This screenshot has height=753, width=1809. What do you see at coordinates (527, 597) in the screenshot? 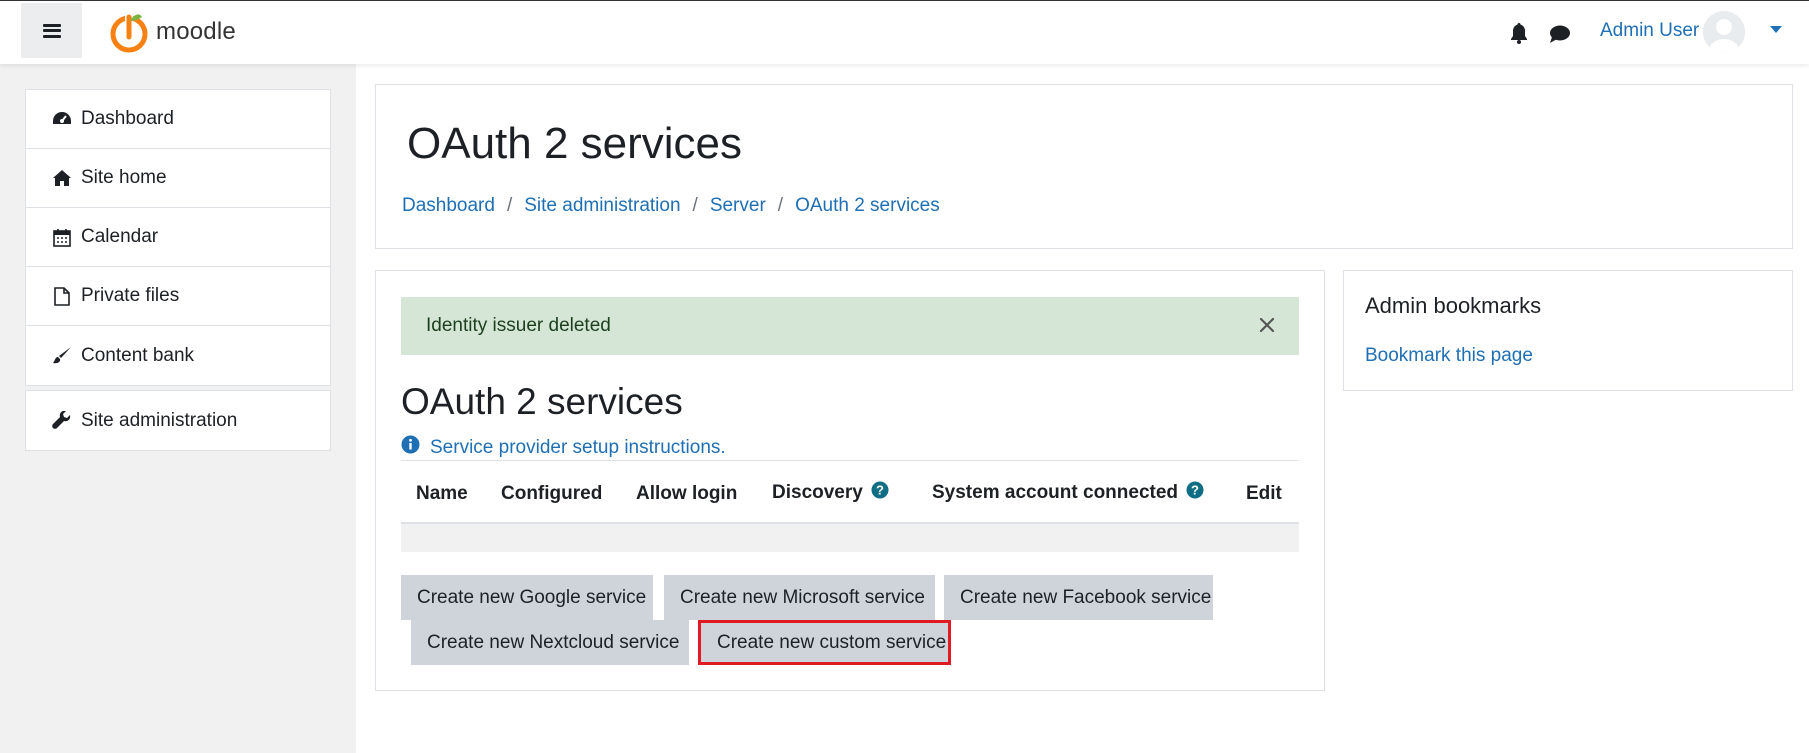
I see `create-google-service-button: Create new Google service` at bounding box center [527, 597].